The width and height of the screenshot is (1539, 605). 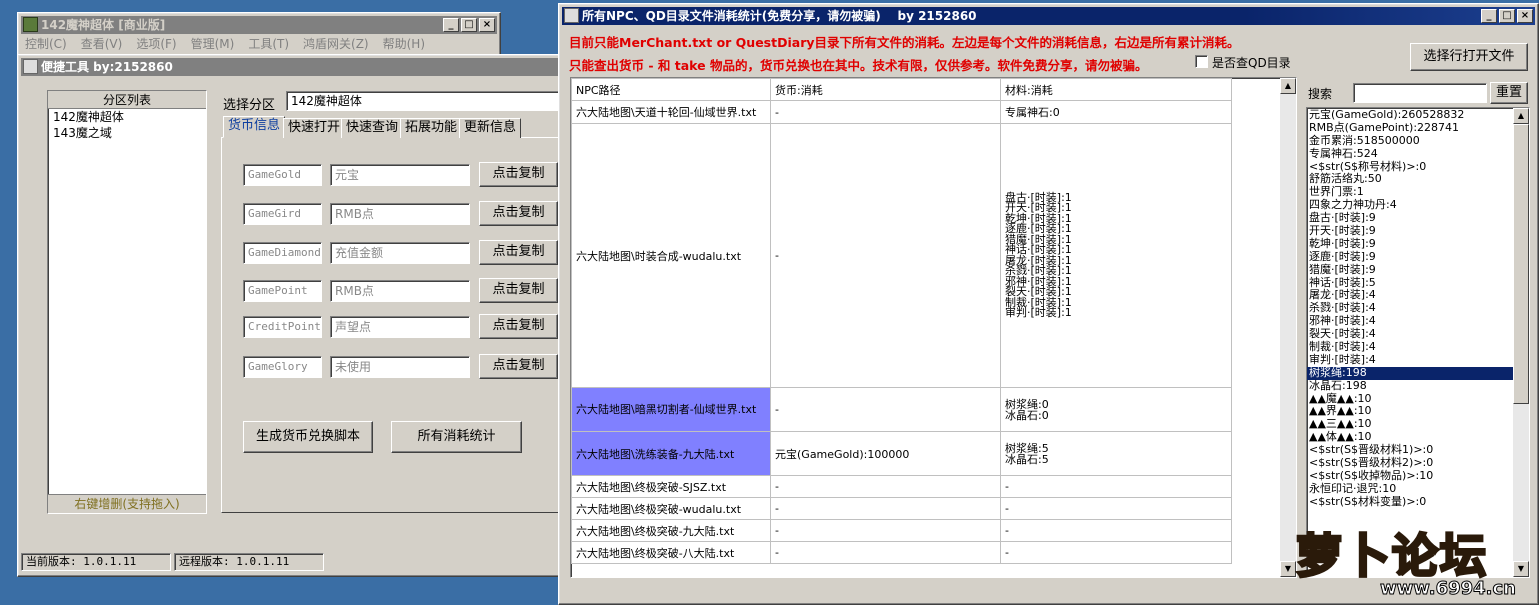 What do you see at coordinates (1201, 61) in the screenshot?
I see `qd-checkbox` at bounding box center [1201, 61].